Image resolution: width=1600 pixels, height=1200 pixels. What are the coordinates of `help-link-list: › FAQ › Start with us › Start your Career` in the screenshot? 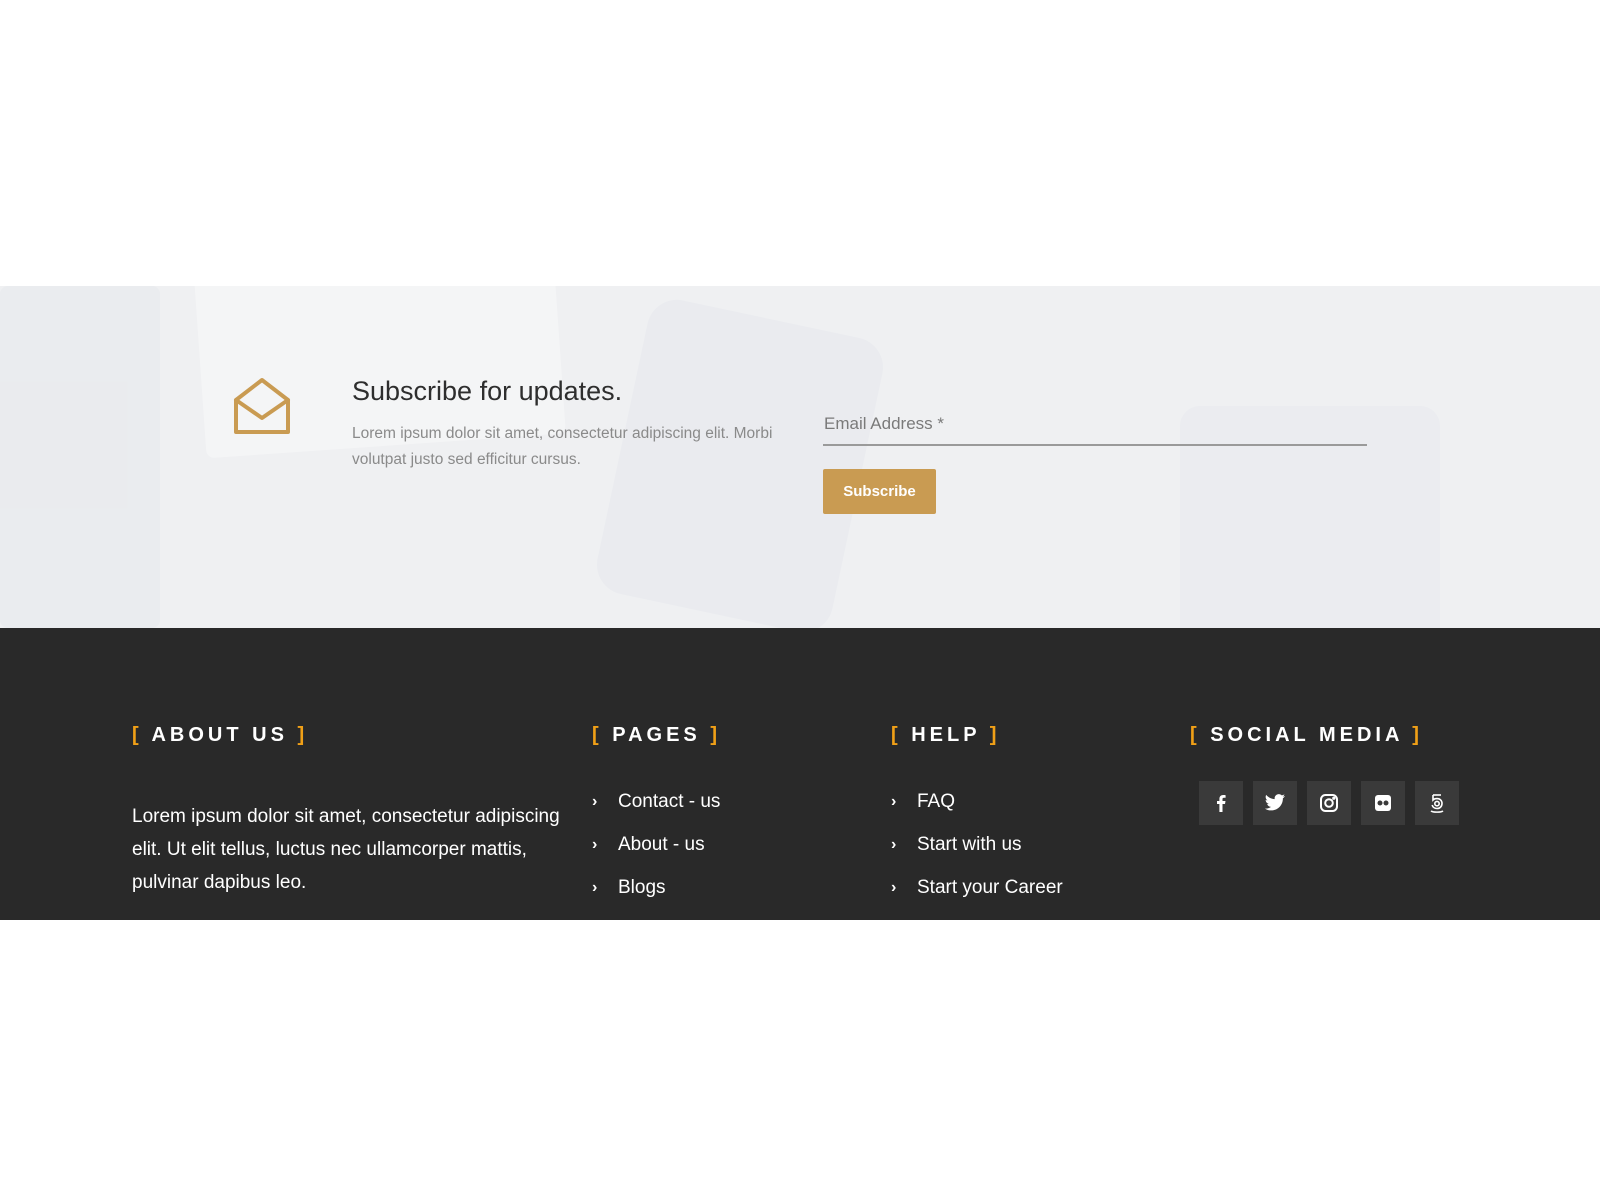 It's located at (977, 844).